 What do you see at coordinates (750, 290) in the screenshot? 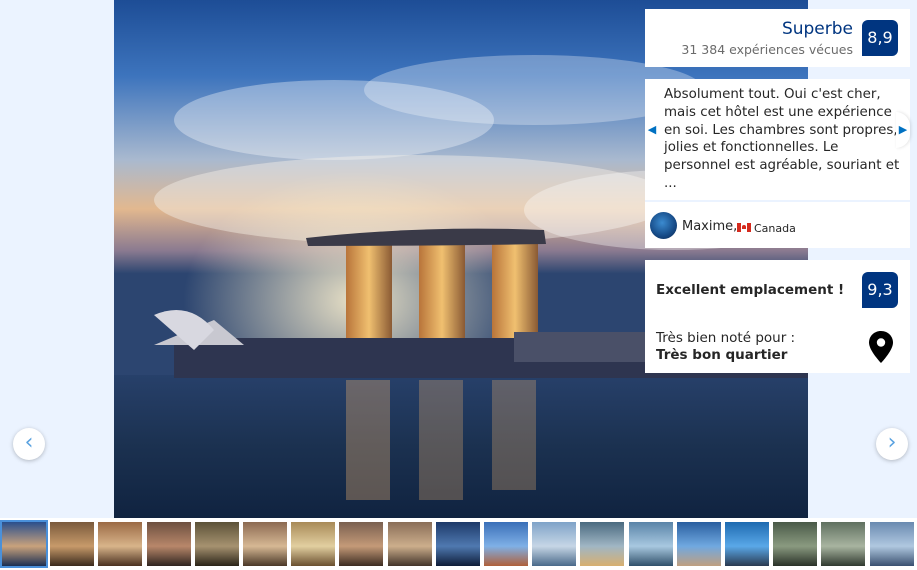
I see `location-title: Excellent emplacement !` at bounding box center [750, 290].